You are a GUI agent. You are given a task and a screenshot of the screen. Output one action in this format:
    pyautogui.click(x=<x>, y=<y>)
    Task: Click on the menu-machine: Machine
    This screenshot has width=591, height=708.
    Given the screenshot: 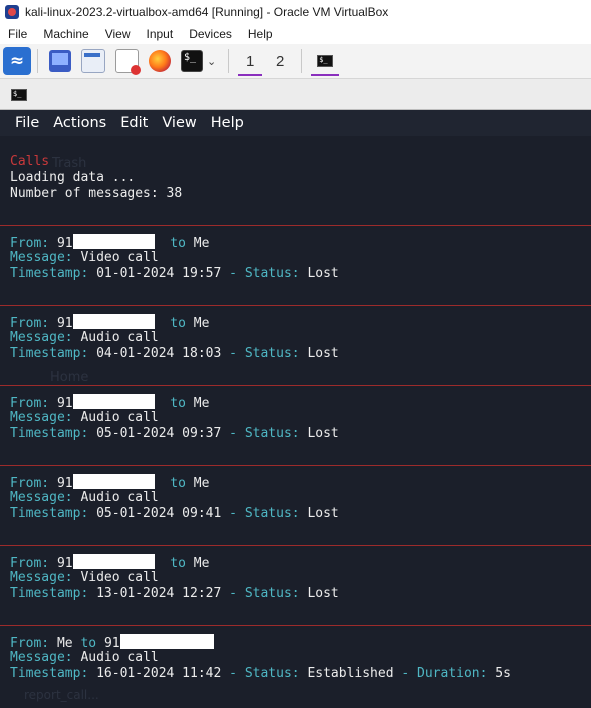 What is the action you would take?
    pyautogui.click(x=65, y=34)
    